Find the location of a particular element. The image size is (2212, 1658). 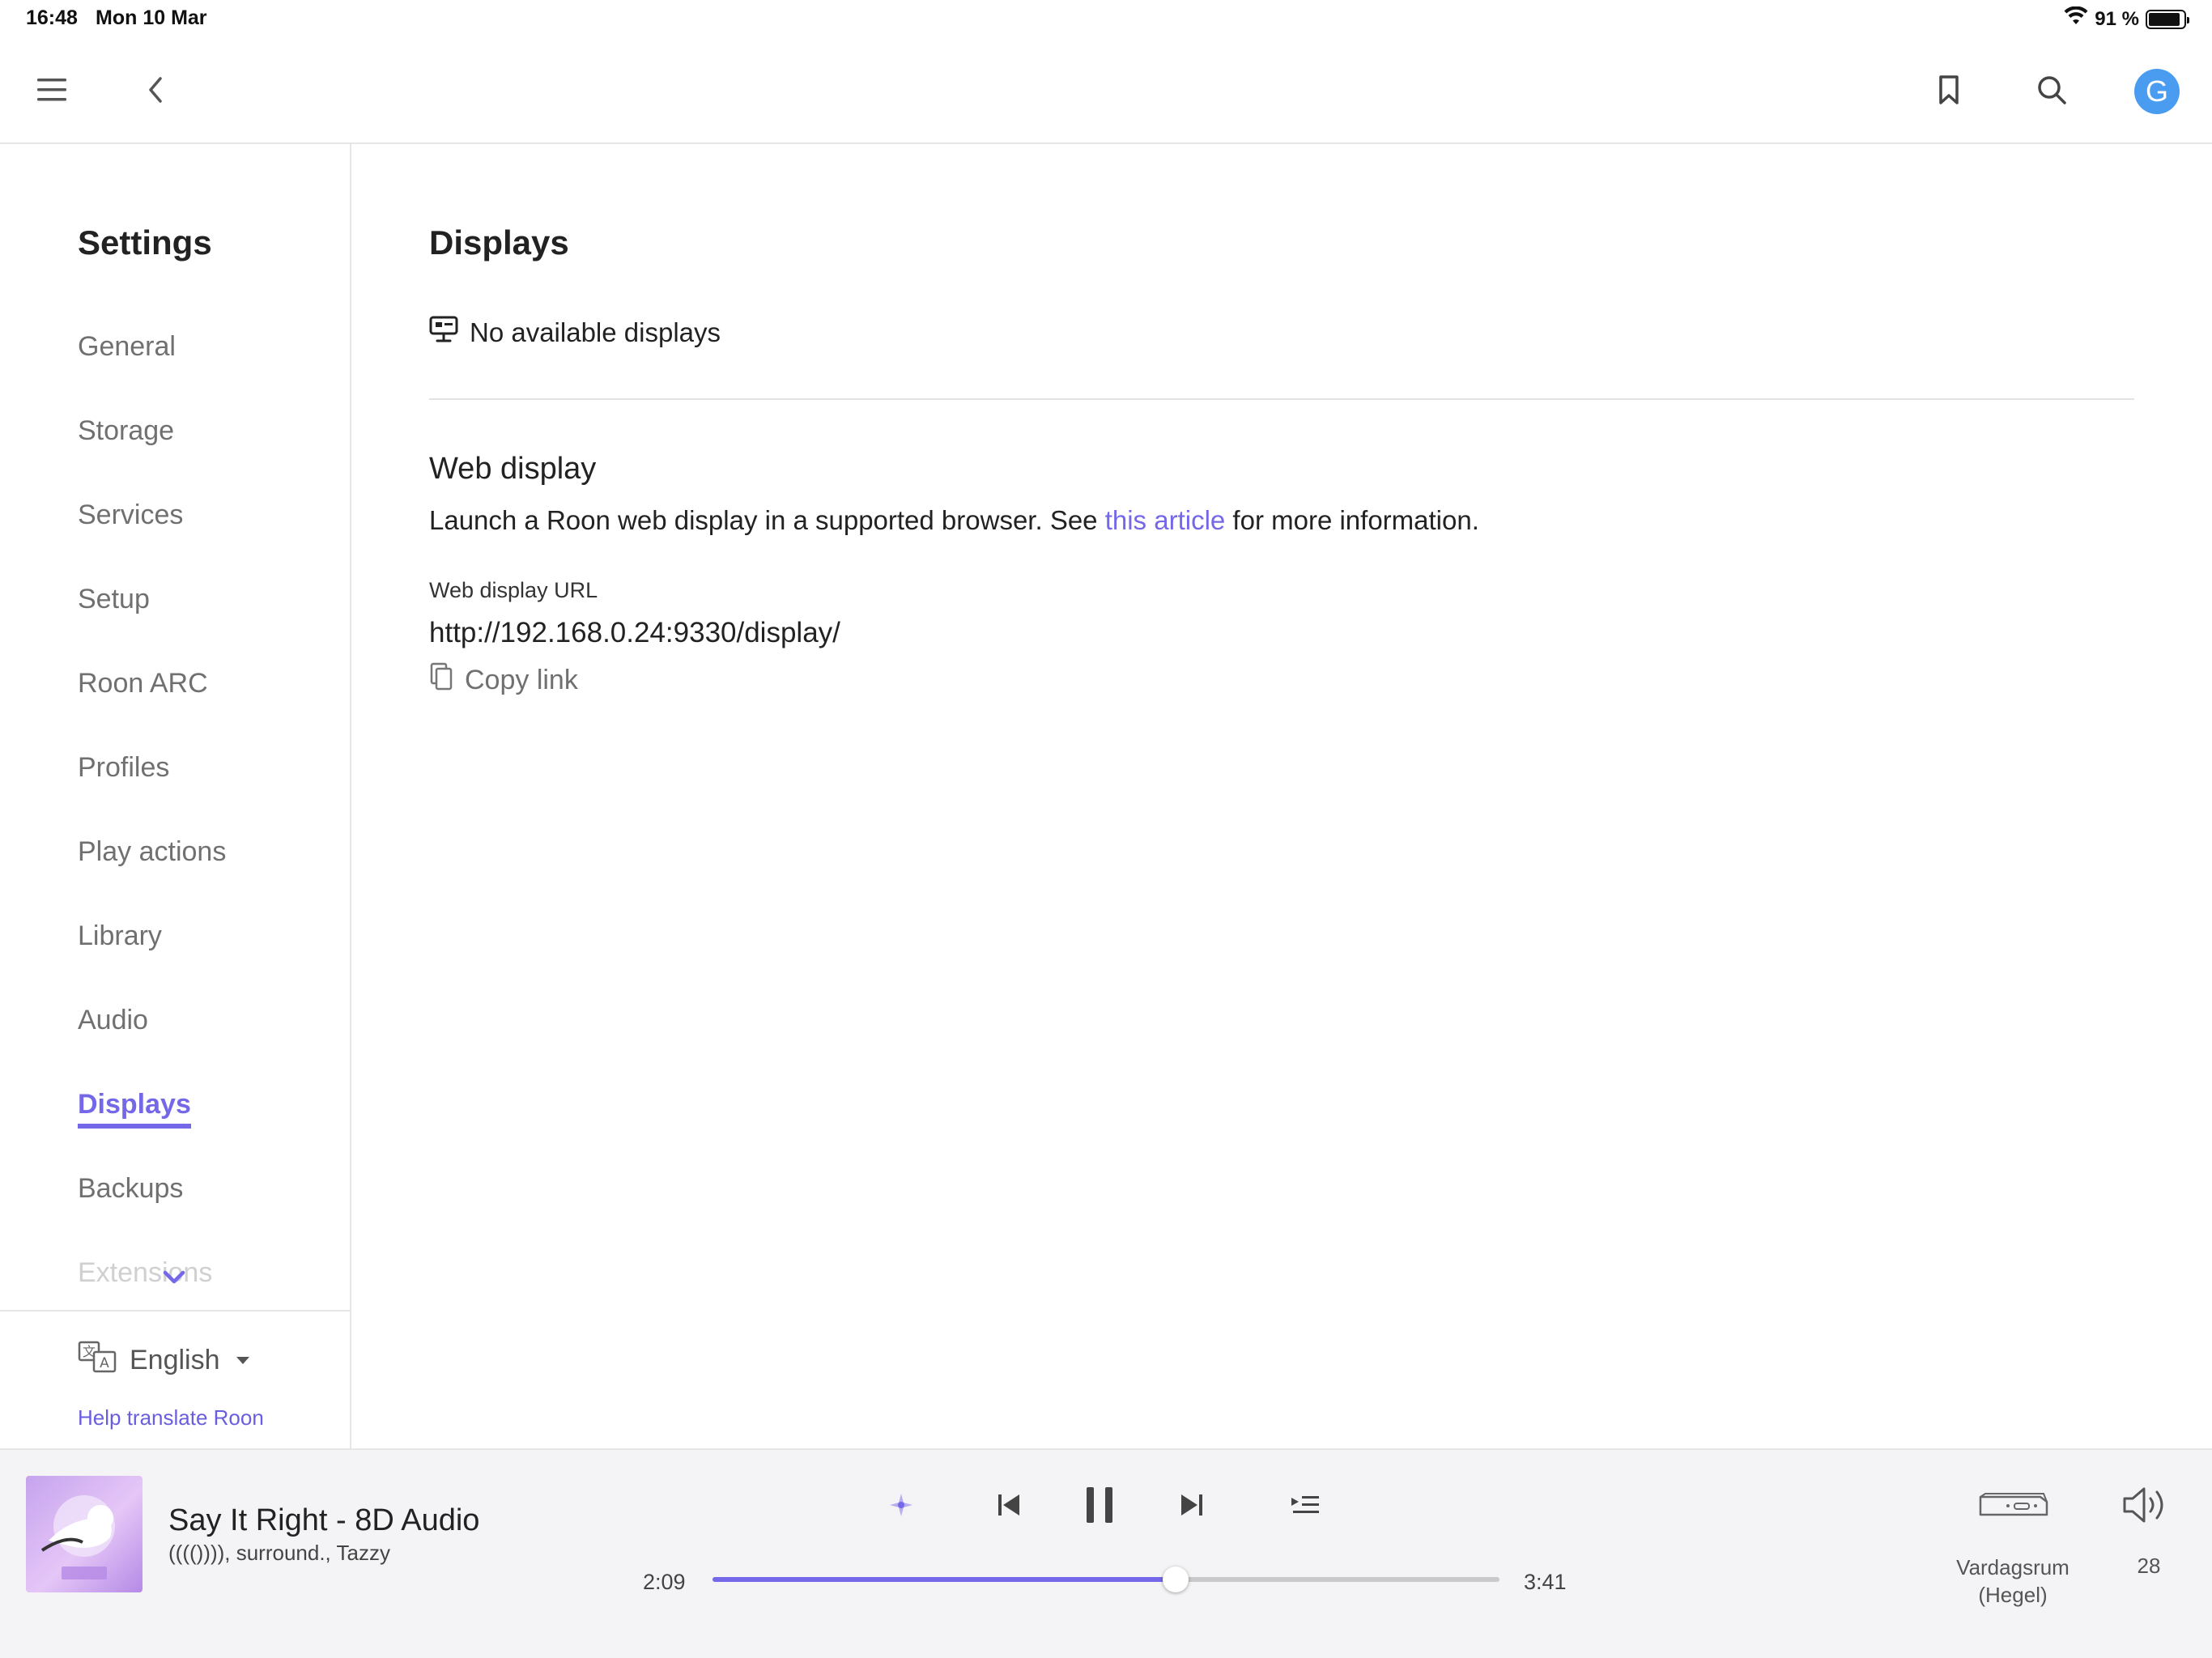

status-right: 91 % is located at coordinates (2127, 19).